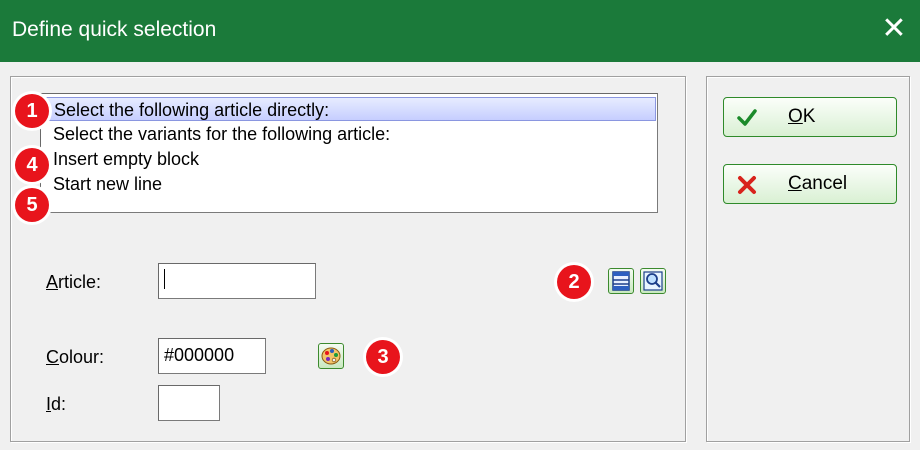  I want to click on id-input, so click(189, 403).